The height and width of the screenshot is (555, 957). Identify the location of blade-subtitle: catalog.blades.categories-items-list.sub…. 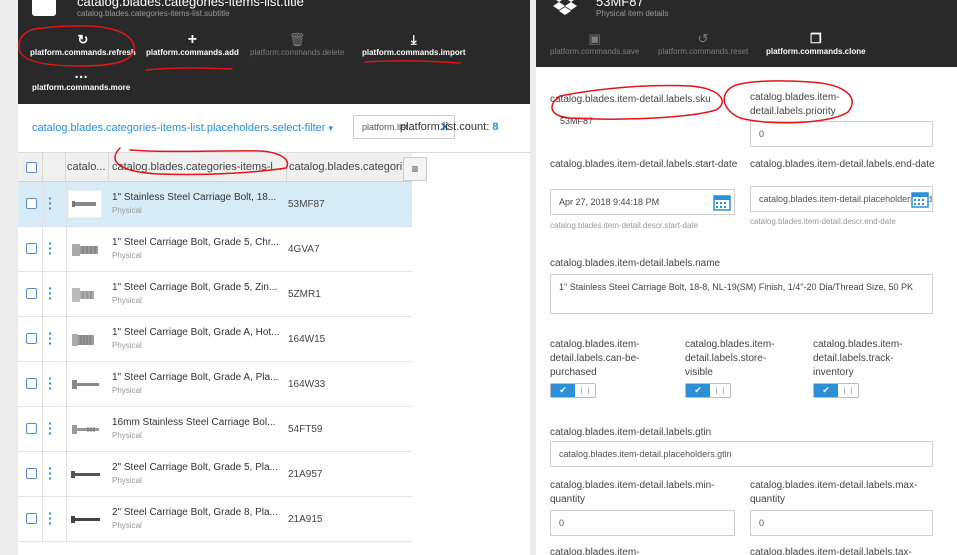
(153, 13).